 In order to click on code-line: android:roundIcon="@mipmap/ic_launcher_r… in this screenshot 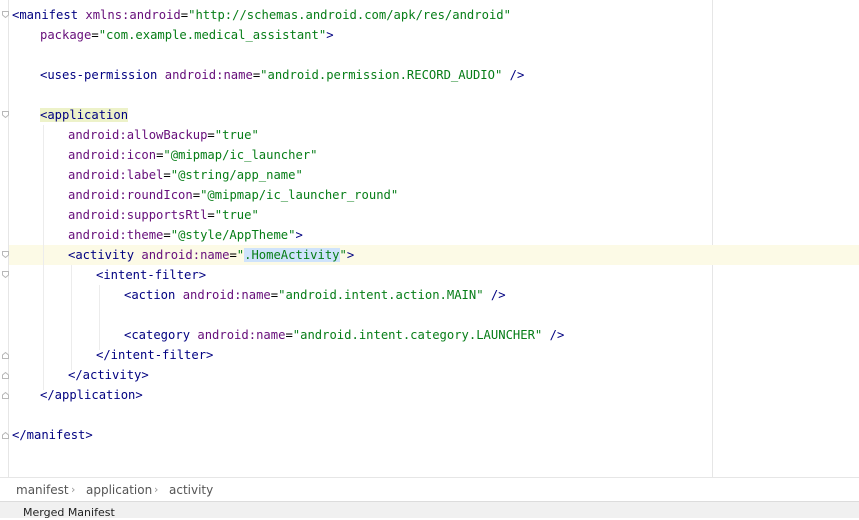, I will do `click(233, 195)`.